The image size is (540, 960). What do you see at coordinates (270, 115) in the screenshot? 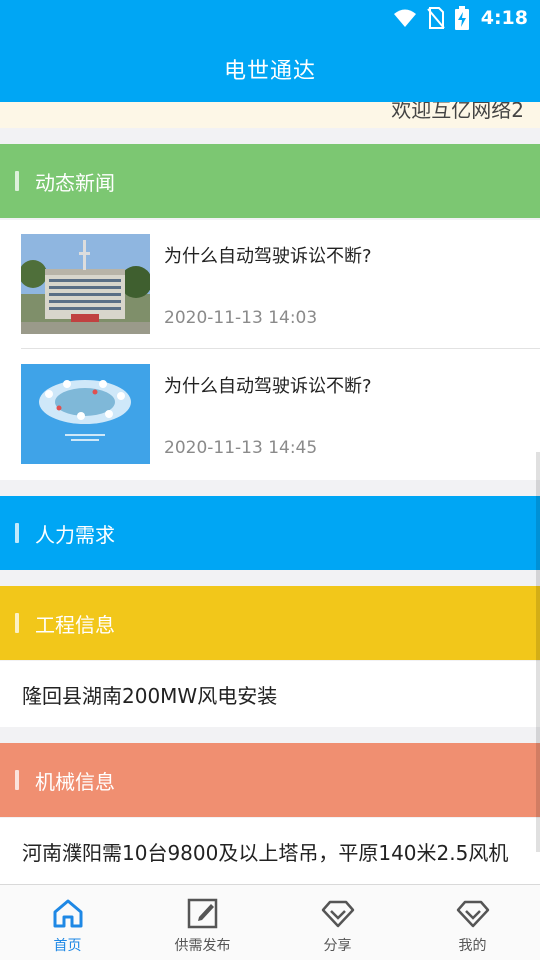
I see `notice-marquee: 欢迎互亿网络2` at bounding box center [270, 115].